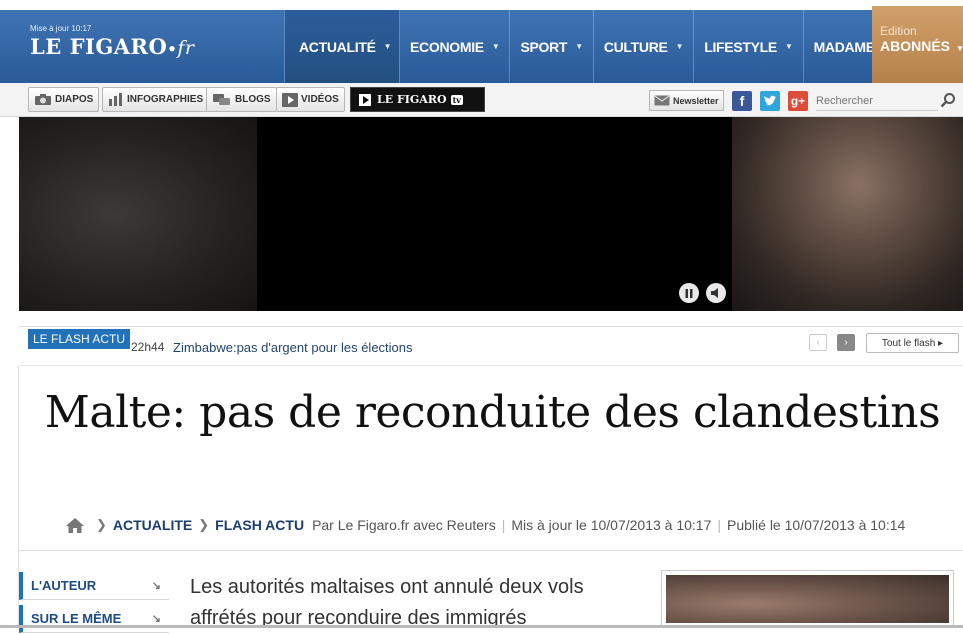 The image size is (963, 634). What do you see at coordinates (138, 214) in the screenshot?
I see `video-frame-left` at bounding box center [138, 214].